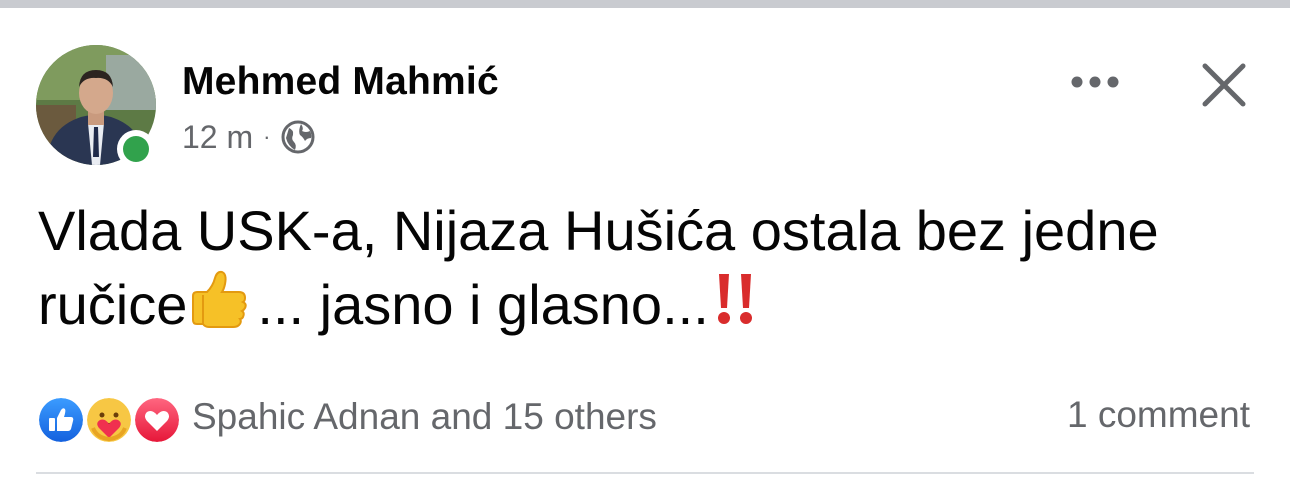 This screenshot has width=1290, height=480. Describe the element at coordinates (340, 82) in the screenshot. I see `author-name: Mehmed Mahmić` at that location.